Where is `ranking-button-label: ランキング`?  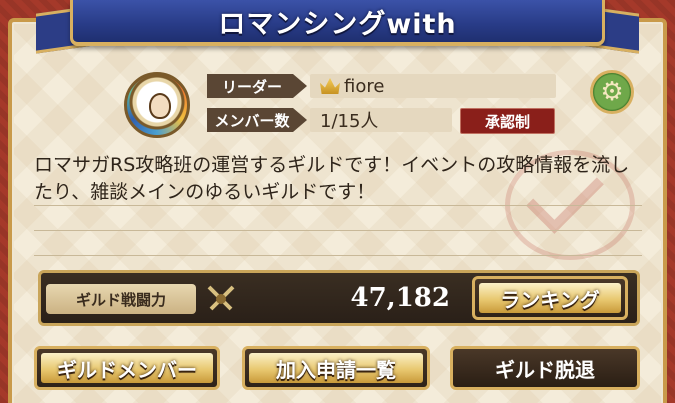
ranking-button-label: ランキング is located at coordinates (550, 299).